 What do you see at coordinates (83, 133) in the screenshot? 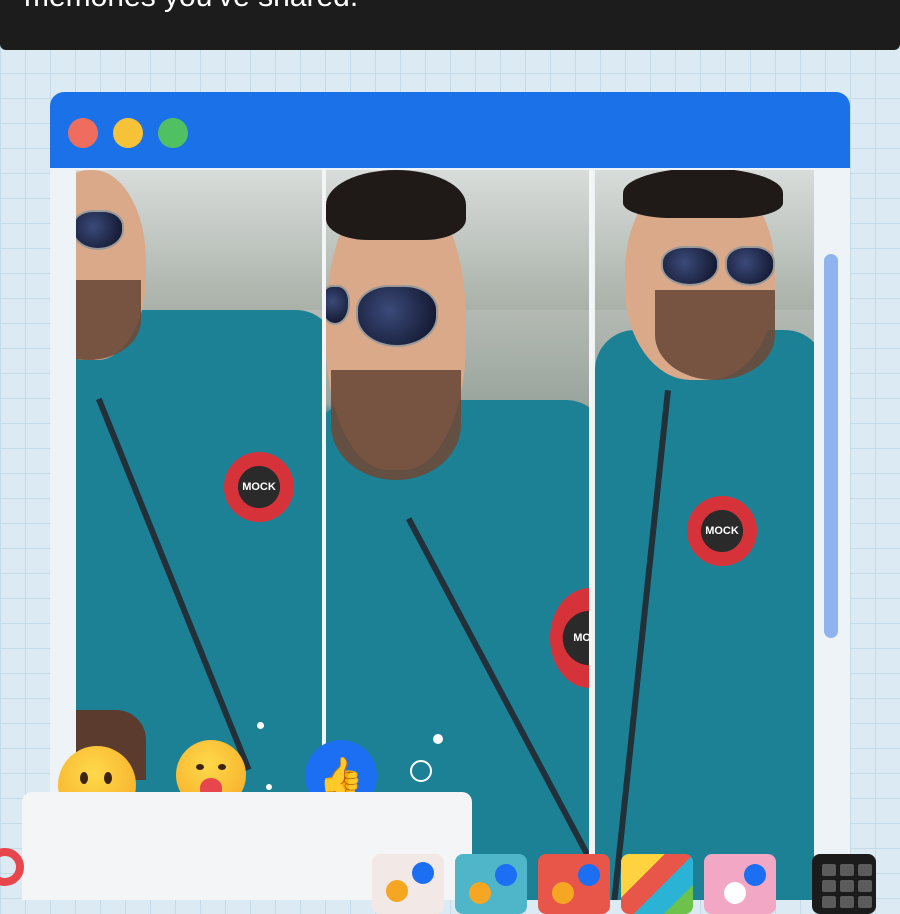
I see `close-dot-icon` at bounding box center [83, 133].